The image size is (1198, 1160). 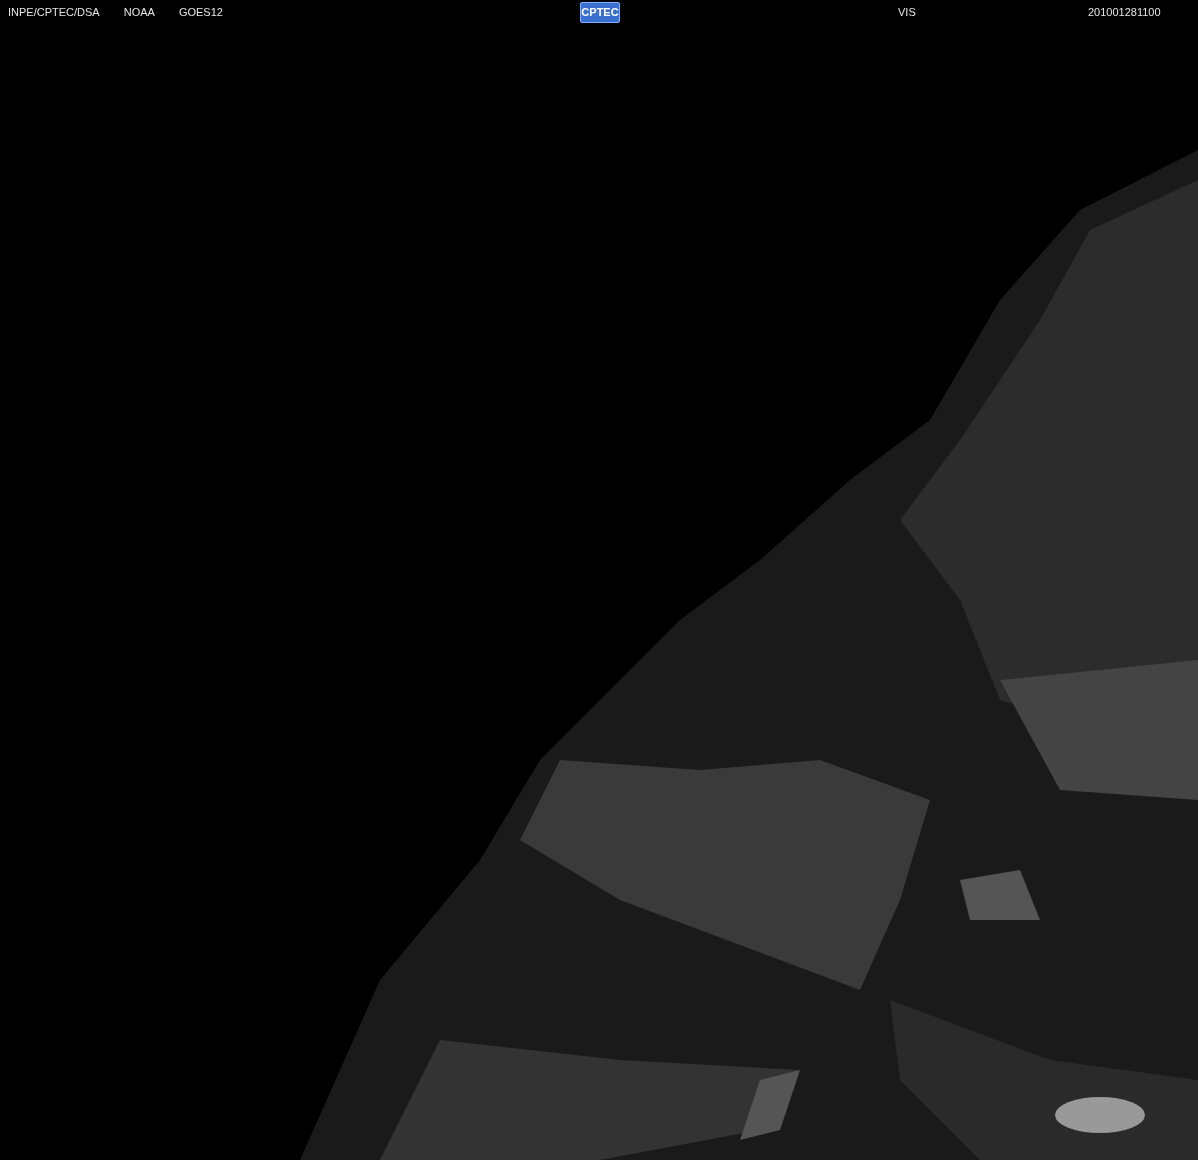 What do you see at coordinates (200, 12) in the screenshot?
I see `credit-label: GOES12` at bounding box center [200, 12].